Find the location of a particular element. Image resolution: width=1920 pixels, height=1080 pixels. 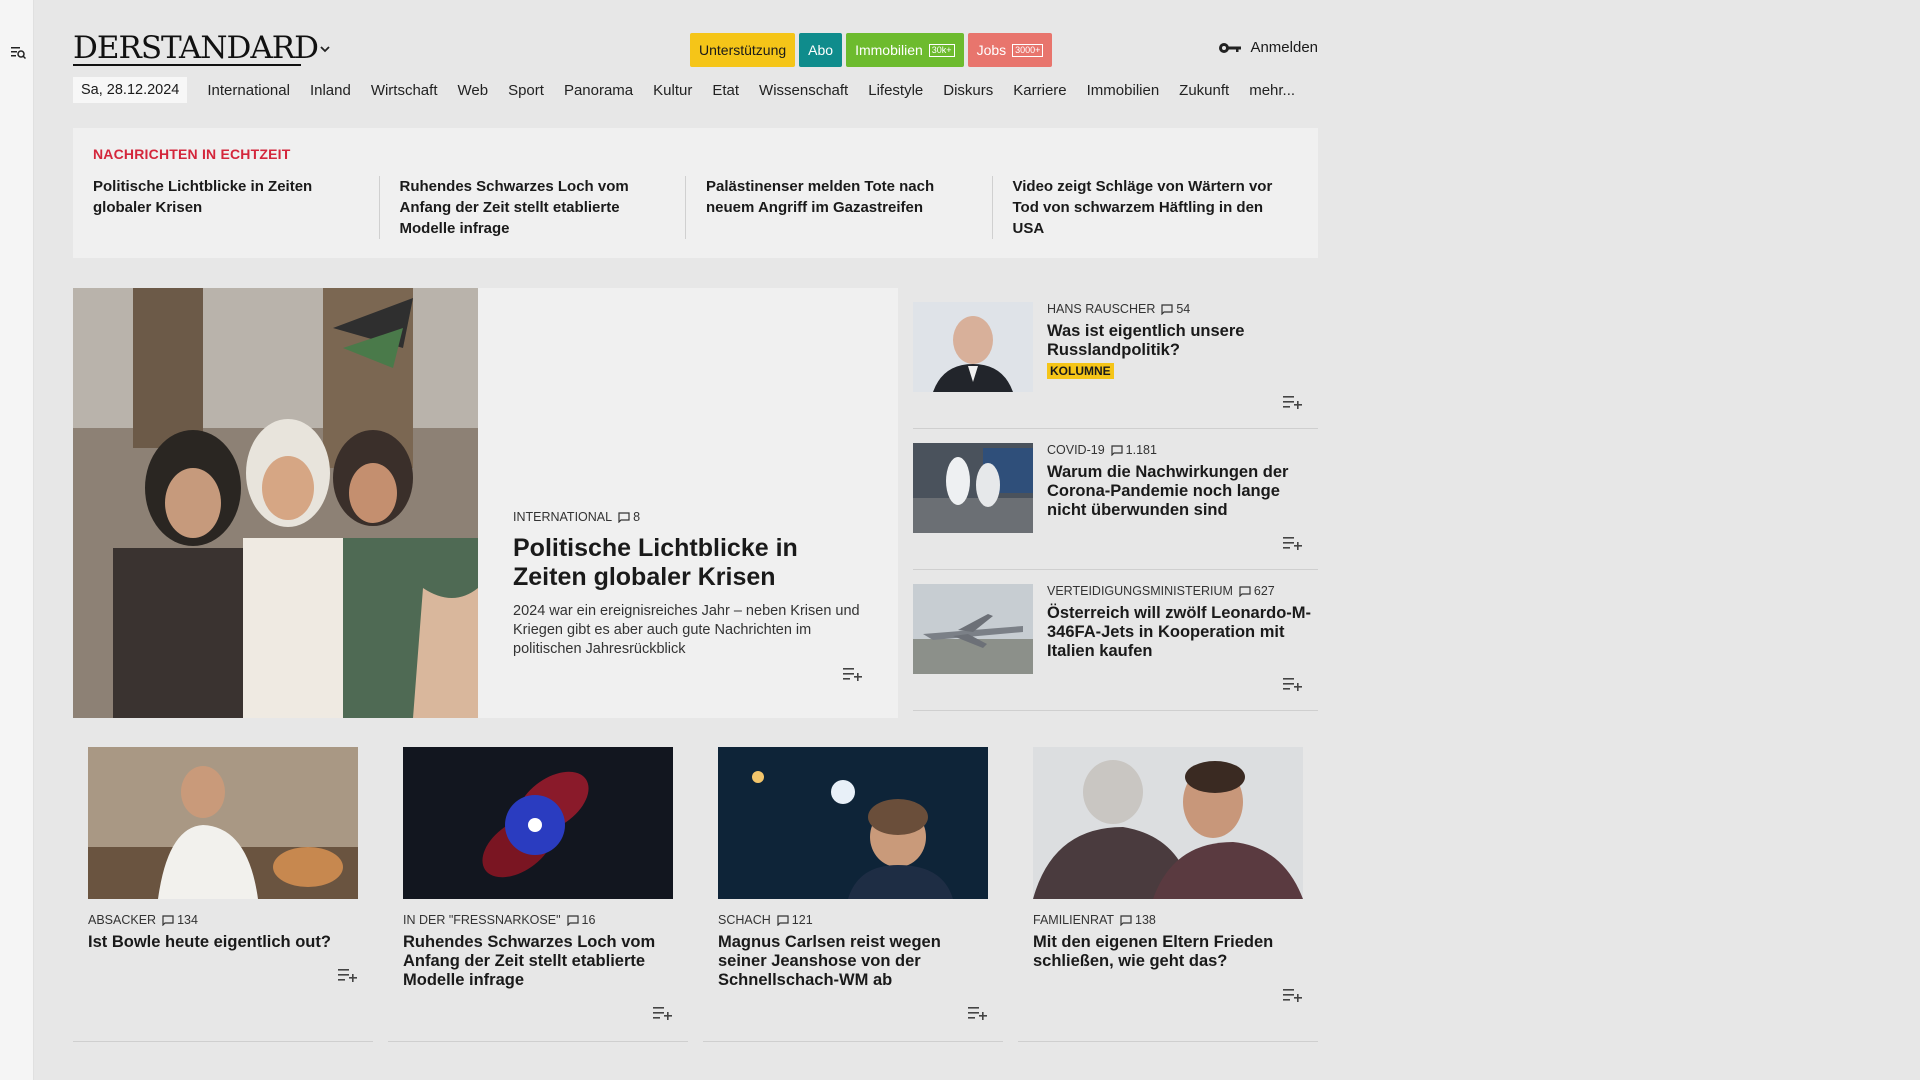

chevron-down-icon is located at coordinates (325, 49).